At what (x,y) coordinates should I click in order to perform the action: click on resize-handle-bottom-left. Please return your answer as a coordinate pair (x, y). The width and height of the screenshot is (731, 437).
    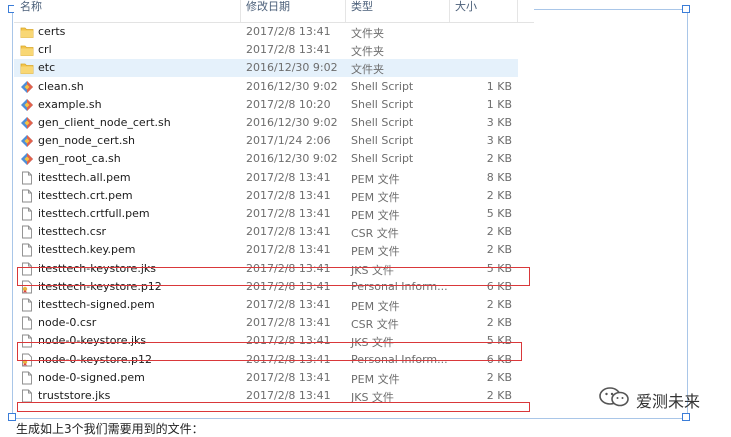
    Looking at the image, I should click on (12, 417).